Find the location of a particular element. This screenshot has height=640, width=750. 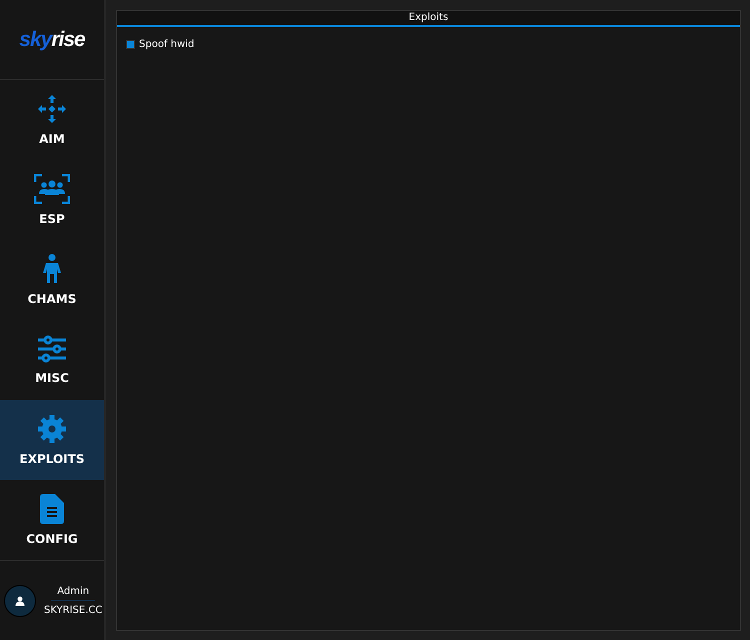

panel-title: Exploits is located at coordinates (428, 19).